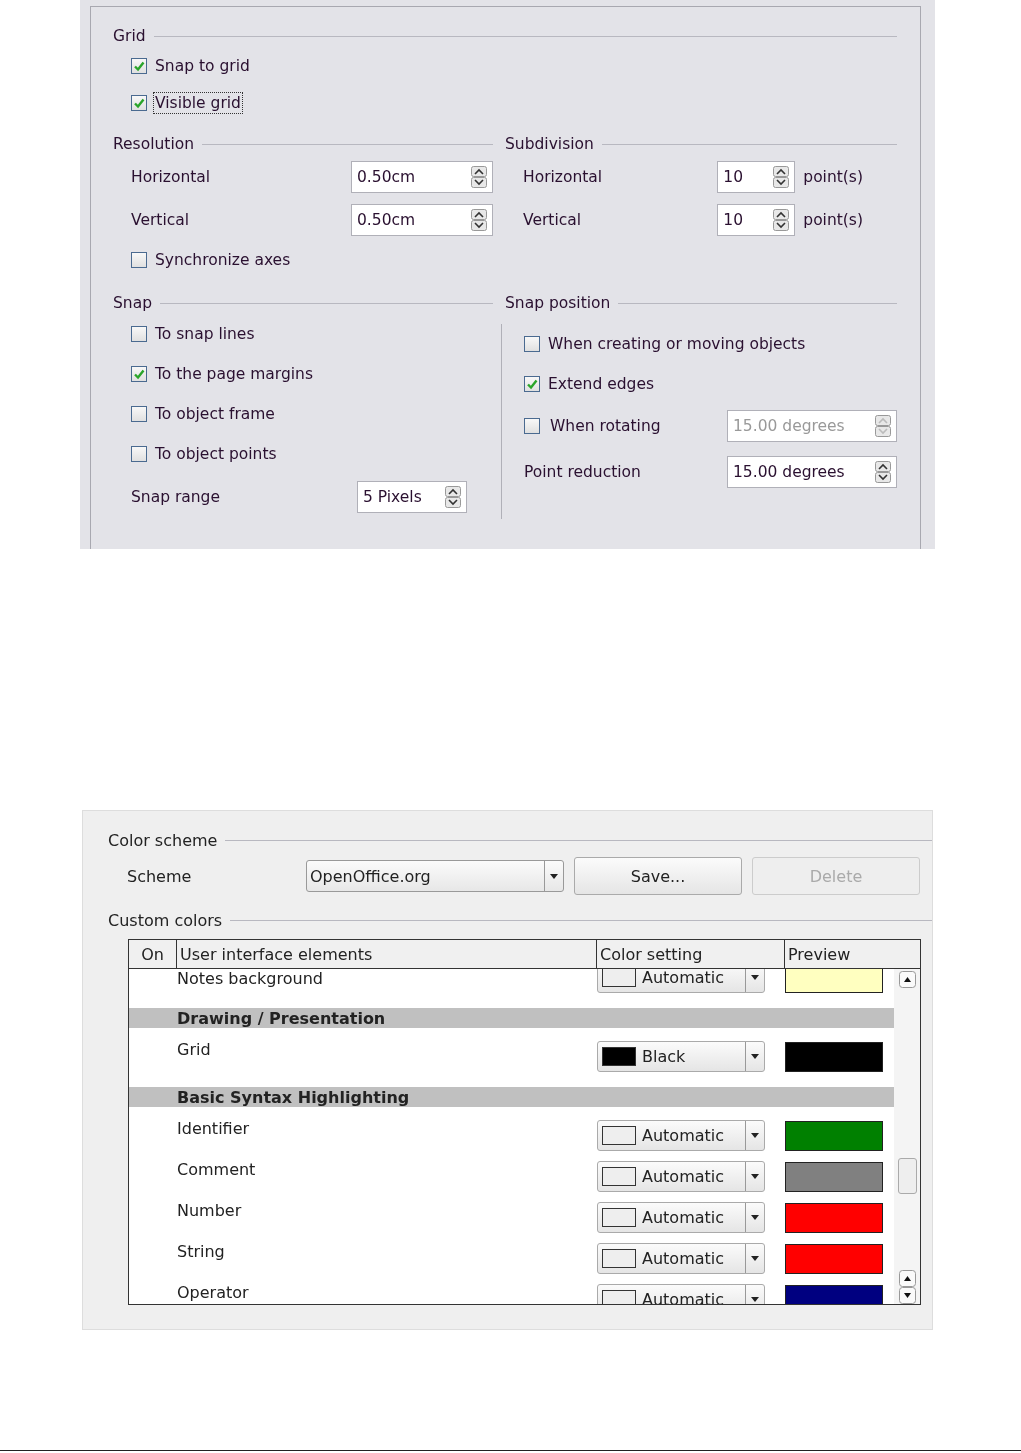  I want to click on section-title: Grid, so click(129, 36).